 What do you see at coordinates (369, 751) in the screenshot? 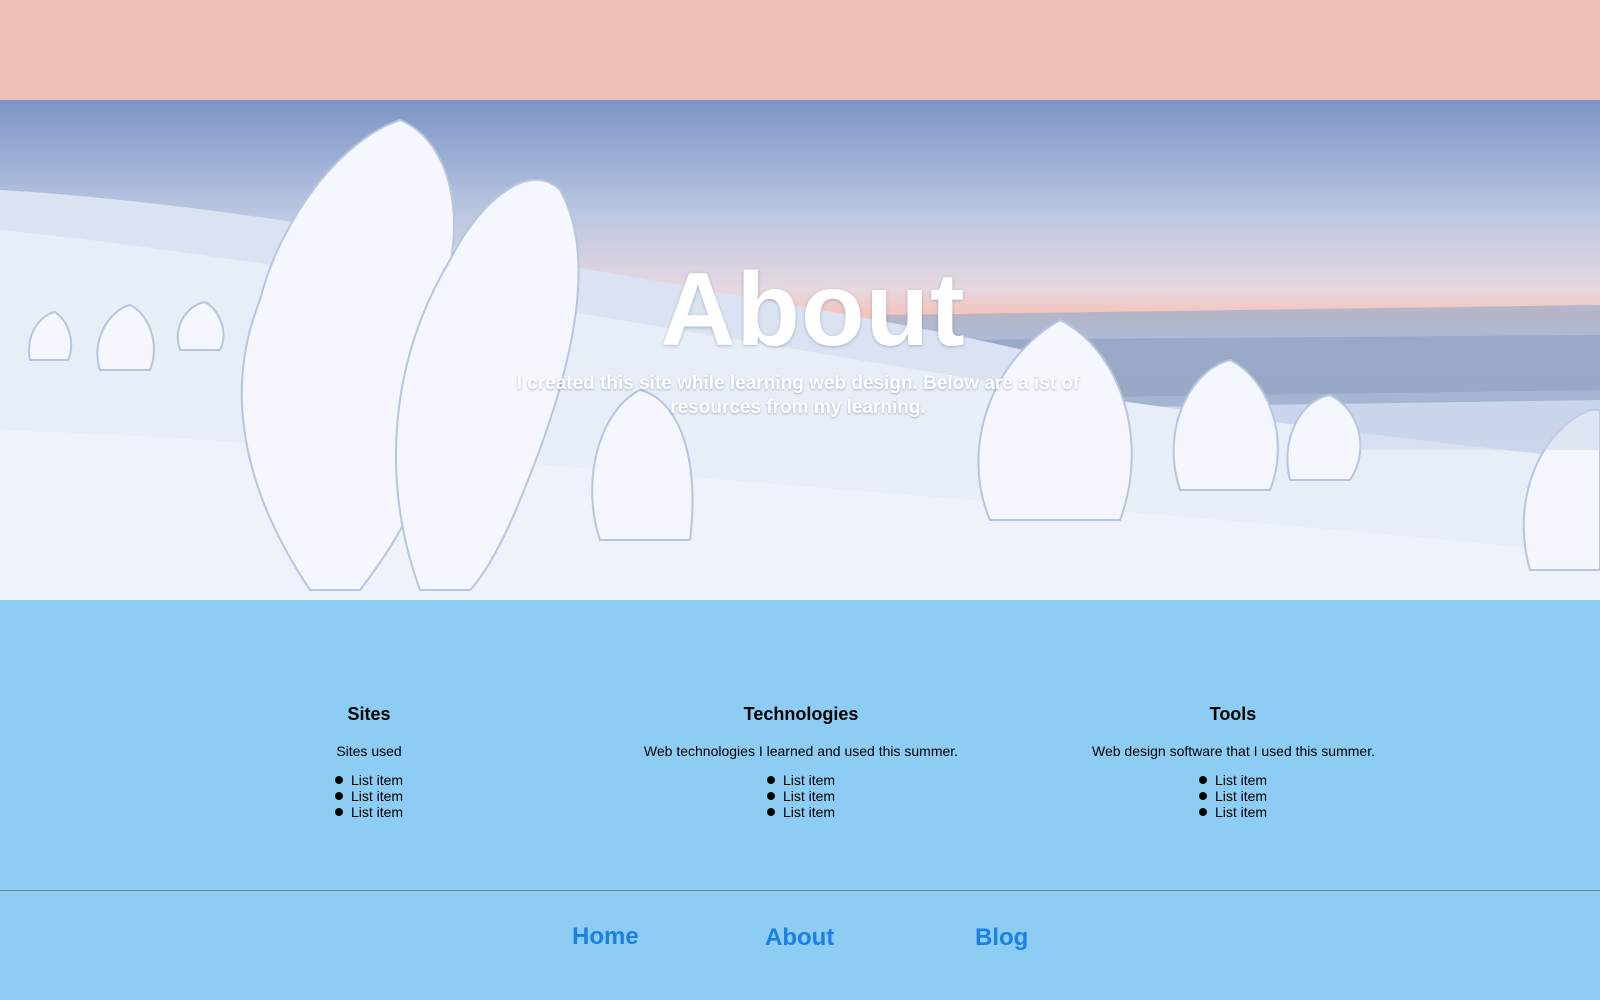
I see `column-description: Sites used` at bounding box center [369, 751].